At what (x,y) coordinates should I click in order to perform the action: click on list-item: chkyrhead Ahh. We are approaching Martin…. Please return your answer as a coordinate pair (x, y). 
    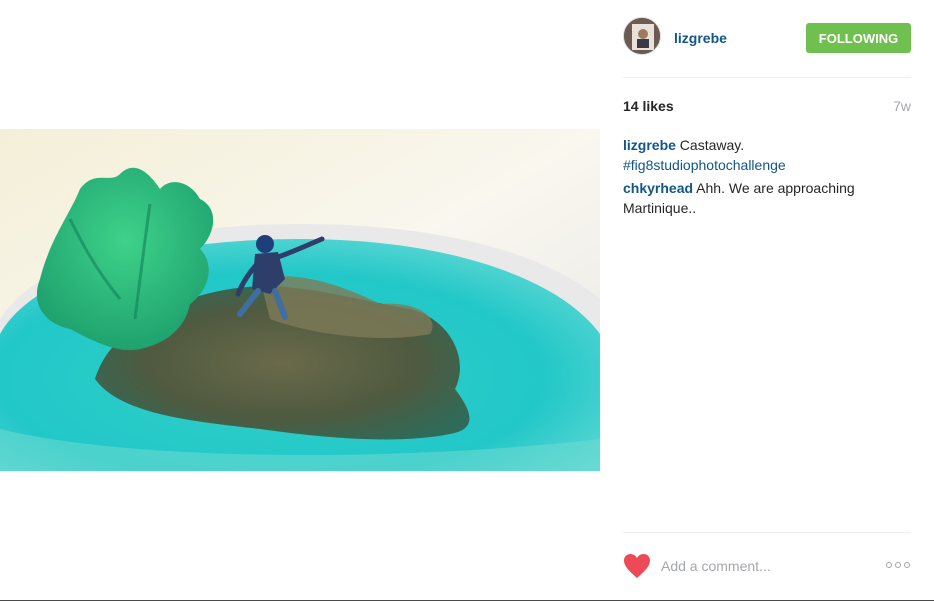
    Looking at the image, I should click on (767, 198).